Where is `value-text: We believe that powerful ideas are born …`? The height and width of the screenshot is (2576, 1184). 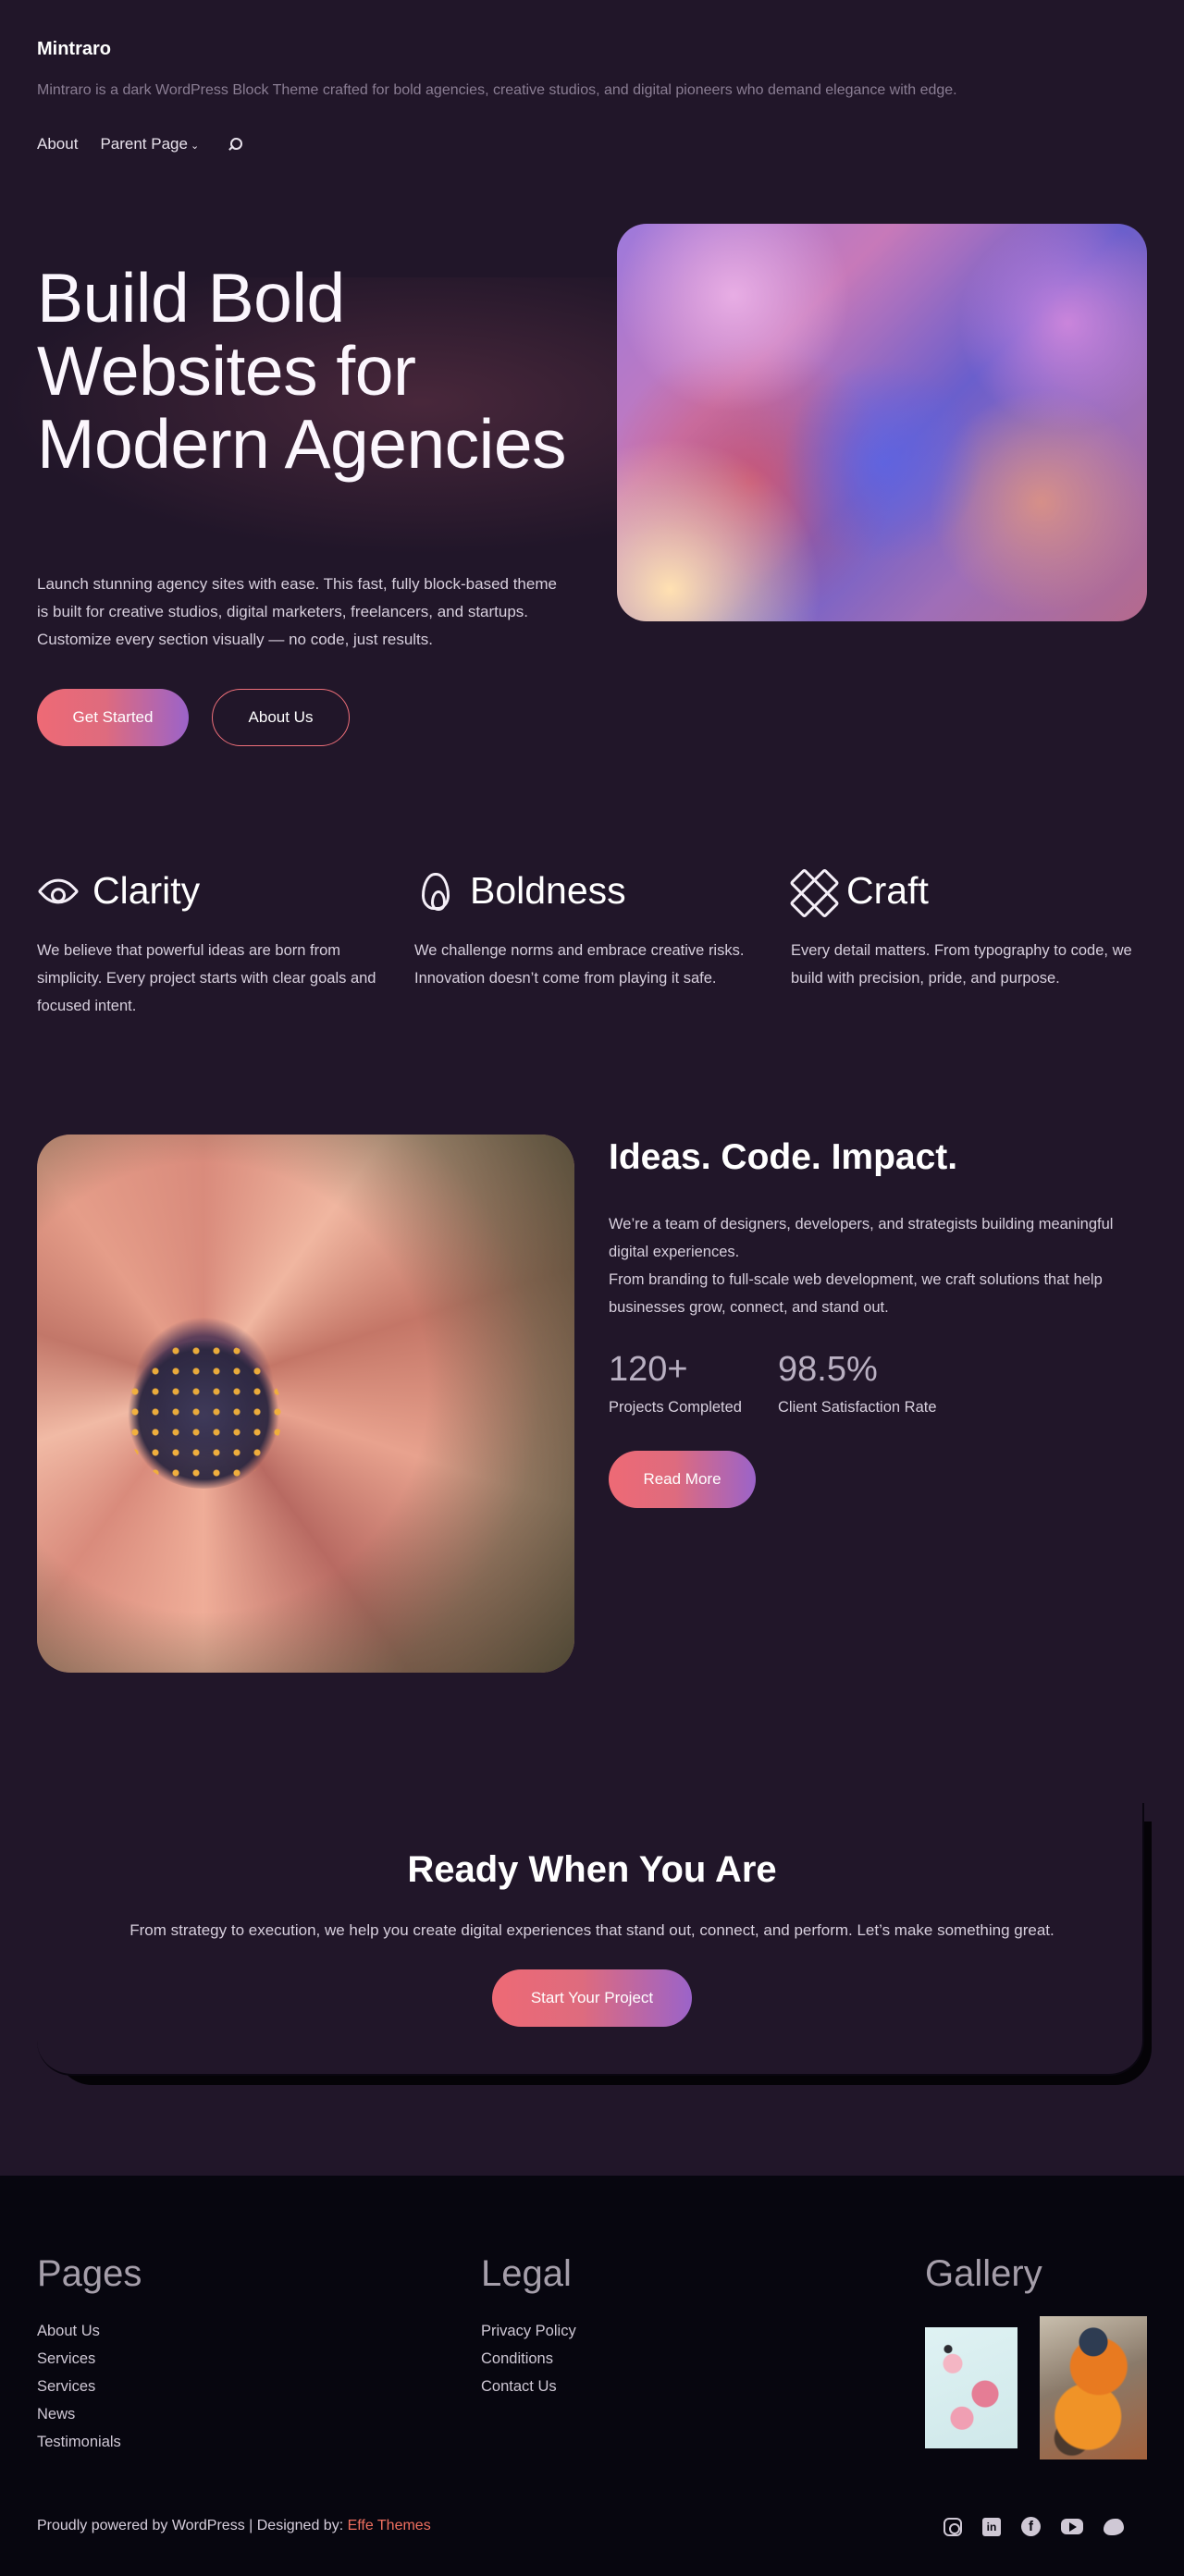
value-text: We believe that powerful ideas are born … is located at coordinates (207, 978).